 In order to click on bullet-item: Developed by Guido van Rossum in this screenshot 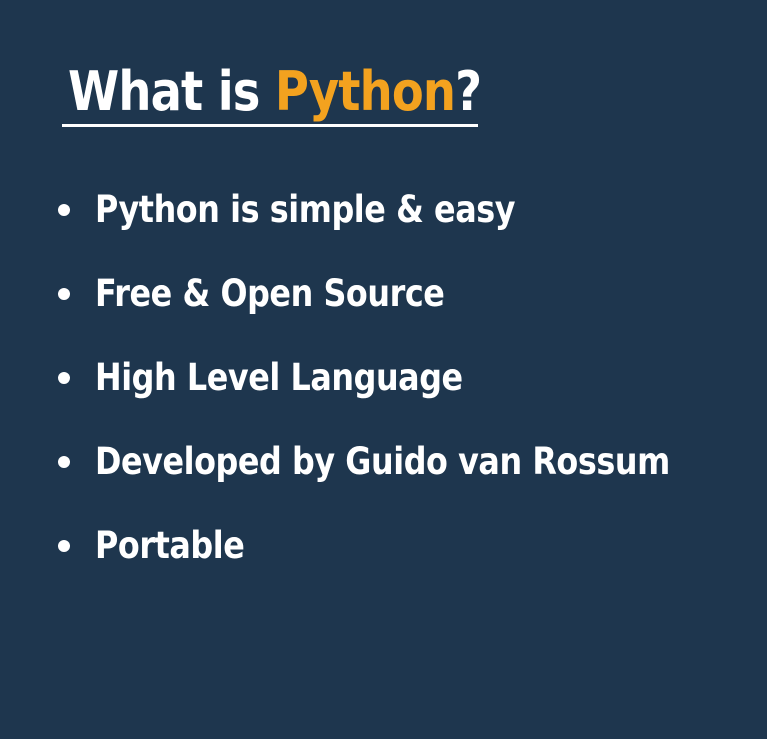, I will do `click(410, 462)`.